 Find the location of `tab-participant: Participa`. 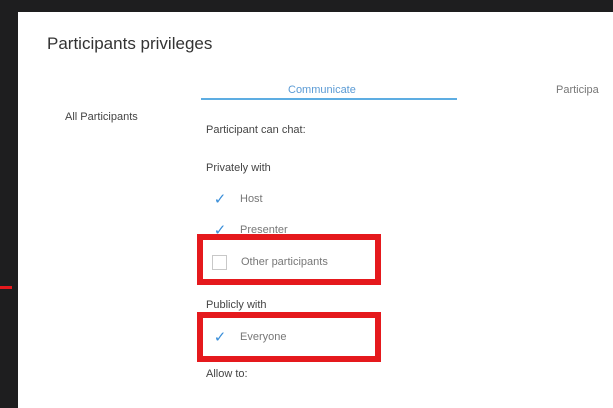

tab-participant: Participa is located at coordinates (577, 90).